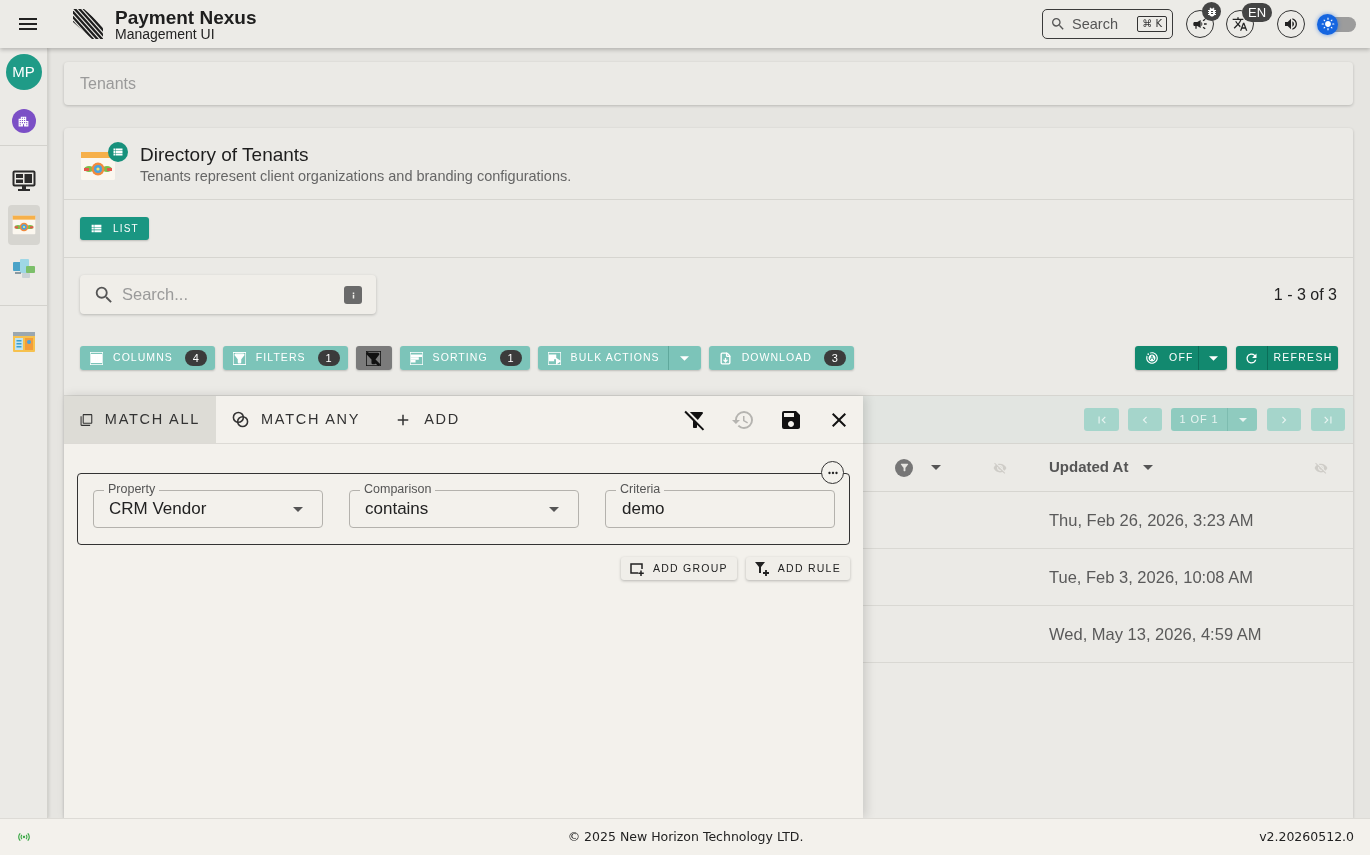  What do you see at coordinates (416, 358) in the screenshot?
I see `sort-icon` at bounding box center [416, 358].